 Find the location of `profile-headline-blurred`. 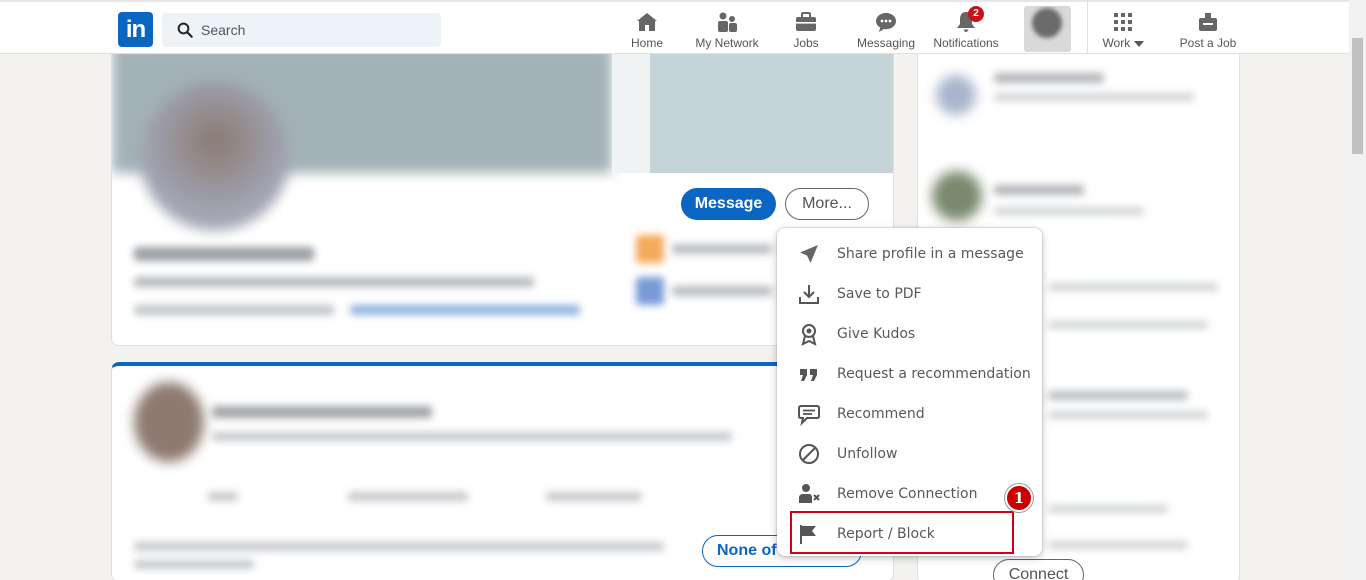

profile-headline-blurred is located at coordinates (334, 282).